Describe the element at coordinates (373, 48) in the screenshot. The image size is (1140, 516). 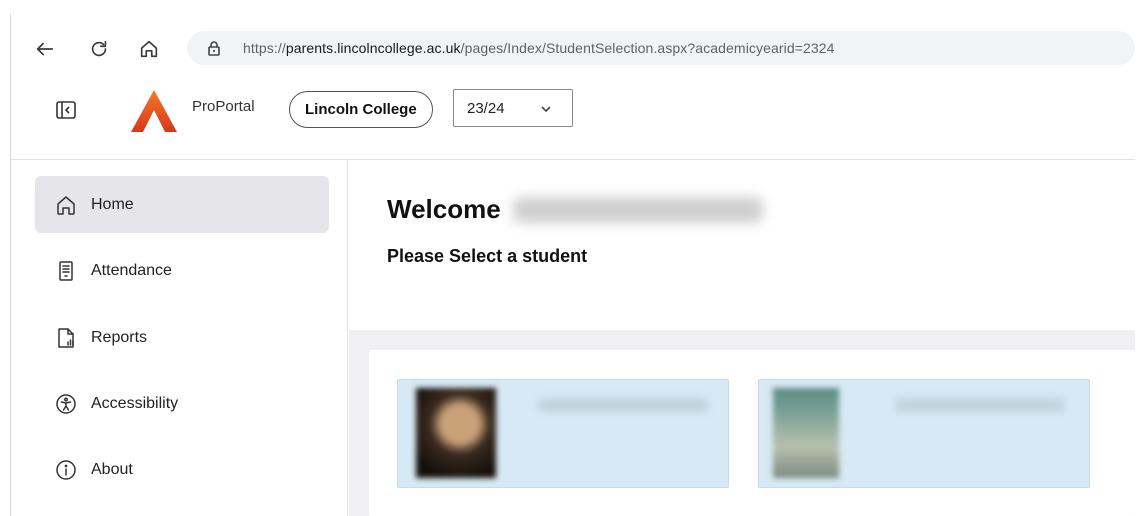
I see `url-host: parents.lincolncollege.ac.uk` at that location.